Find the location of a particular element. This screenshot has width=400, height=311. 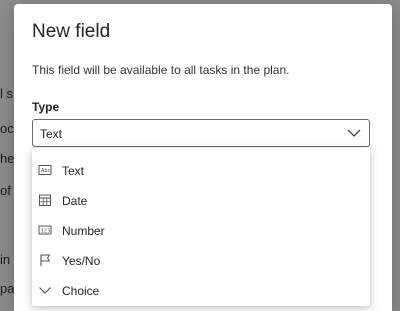

type-select-value: Text is located at coordinates (51, 134).